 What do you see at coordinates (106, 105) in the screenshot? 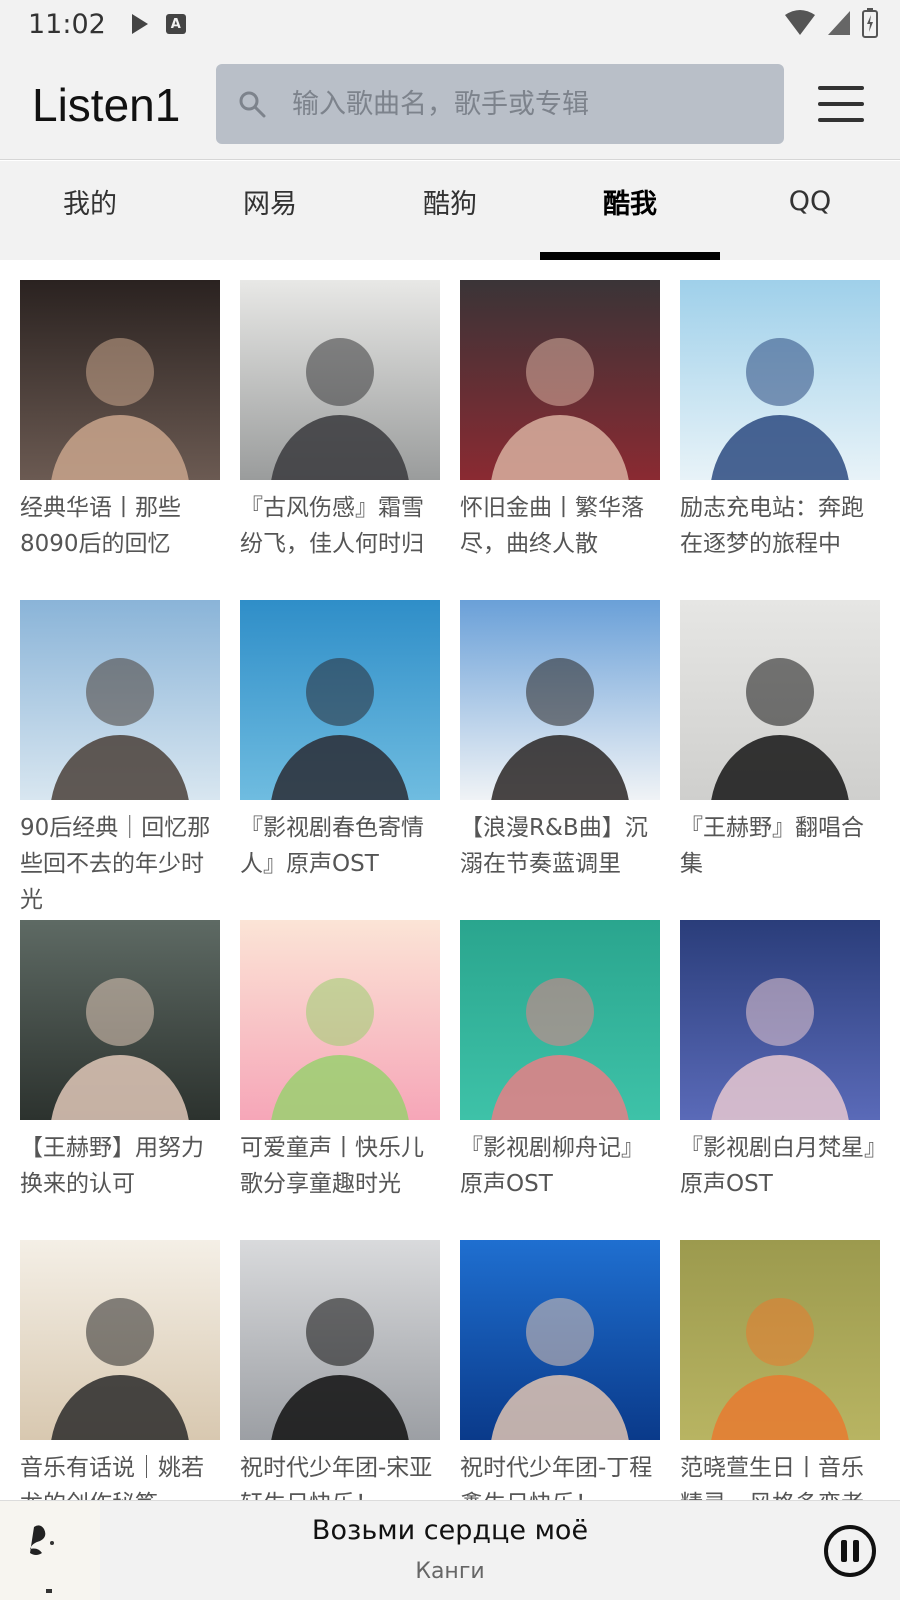
I see `app-title: Listen1` at bounding box center [106, 105].